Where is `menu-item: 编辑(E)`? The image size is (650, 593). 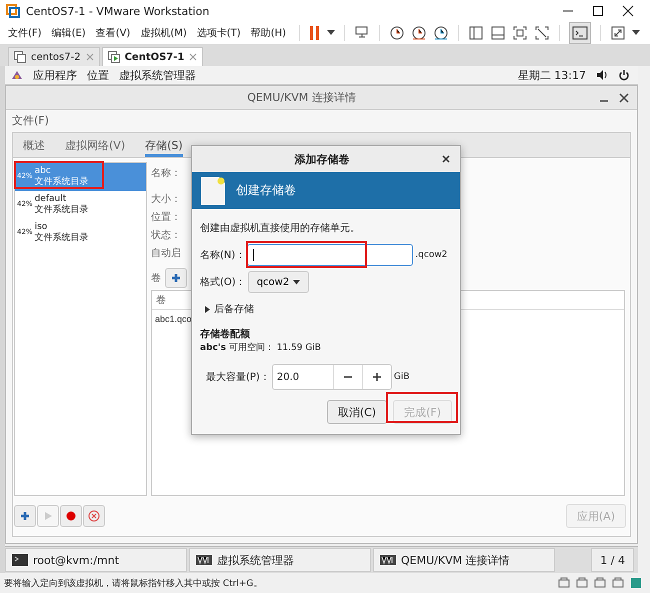 menu-item: 编辑(E) is located at coordinates (69, 33).